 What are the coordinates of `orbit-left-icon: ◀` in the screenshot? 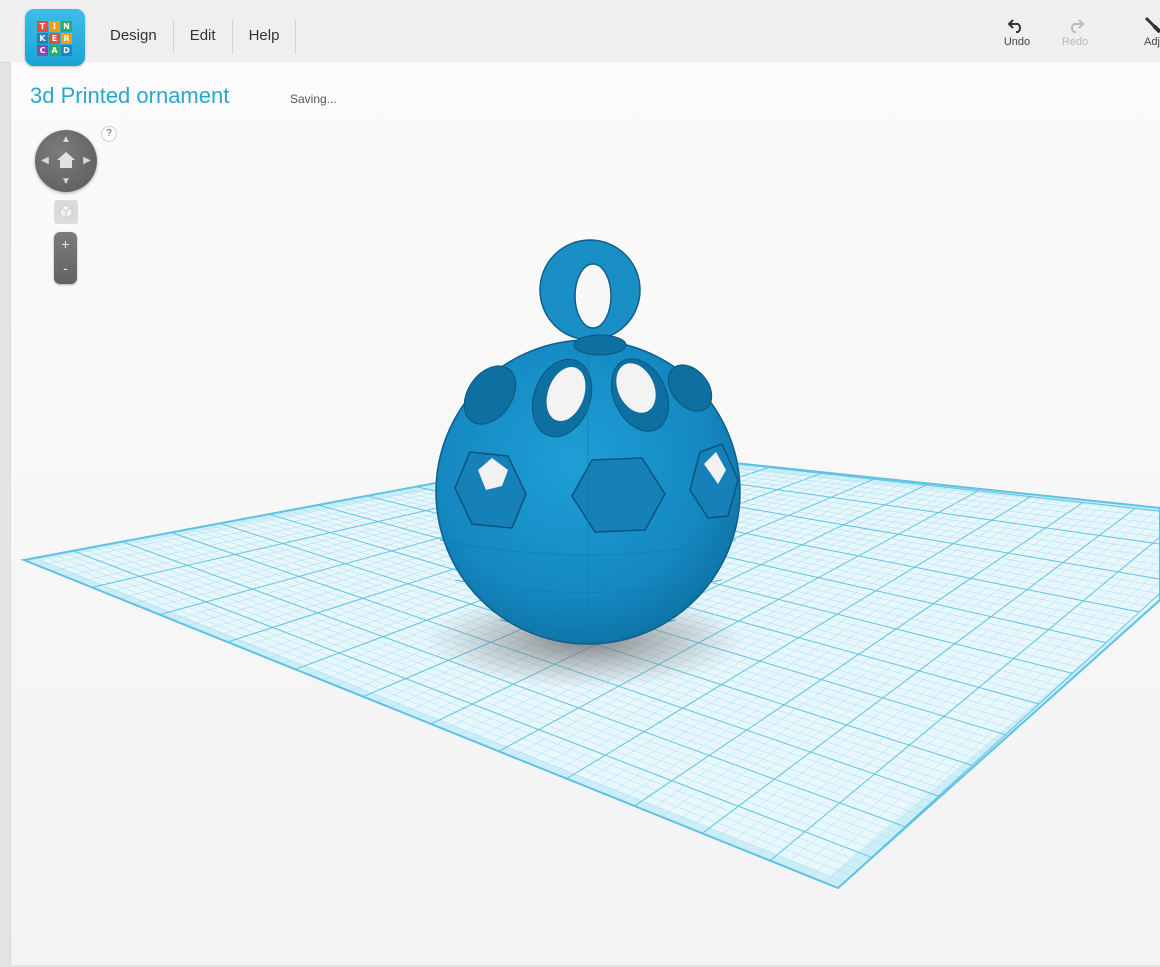 It's located at (45, 161).